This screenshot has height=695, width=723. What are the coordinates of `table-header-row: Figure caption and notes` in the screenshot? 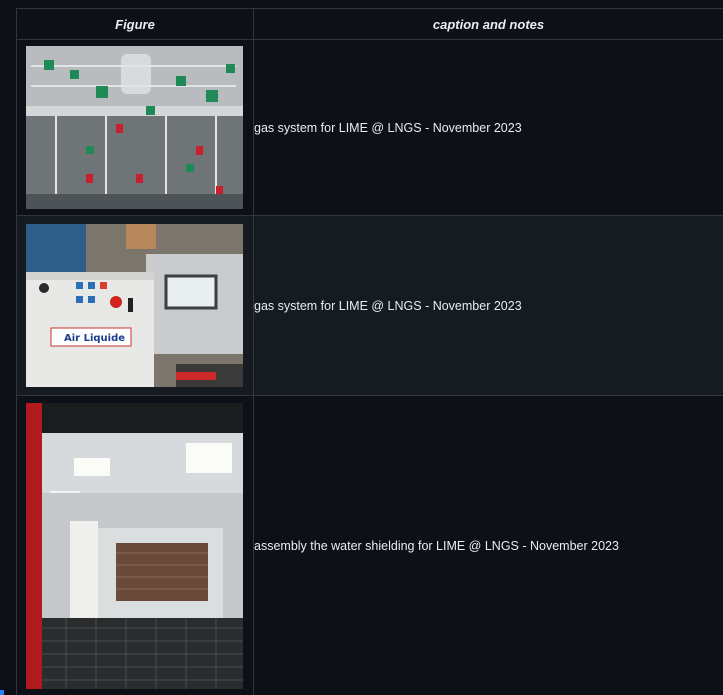 It's located at (369, 24).